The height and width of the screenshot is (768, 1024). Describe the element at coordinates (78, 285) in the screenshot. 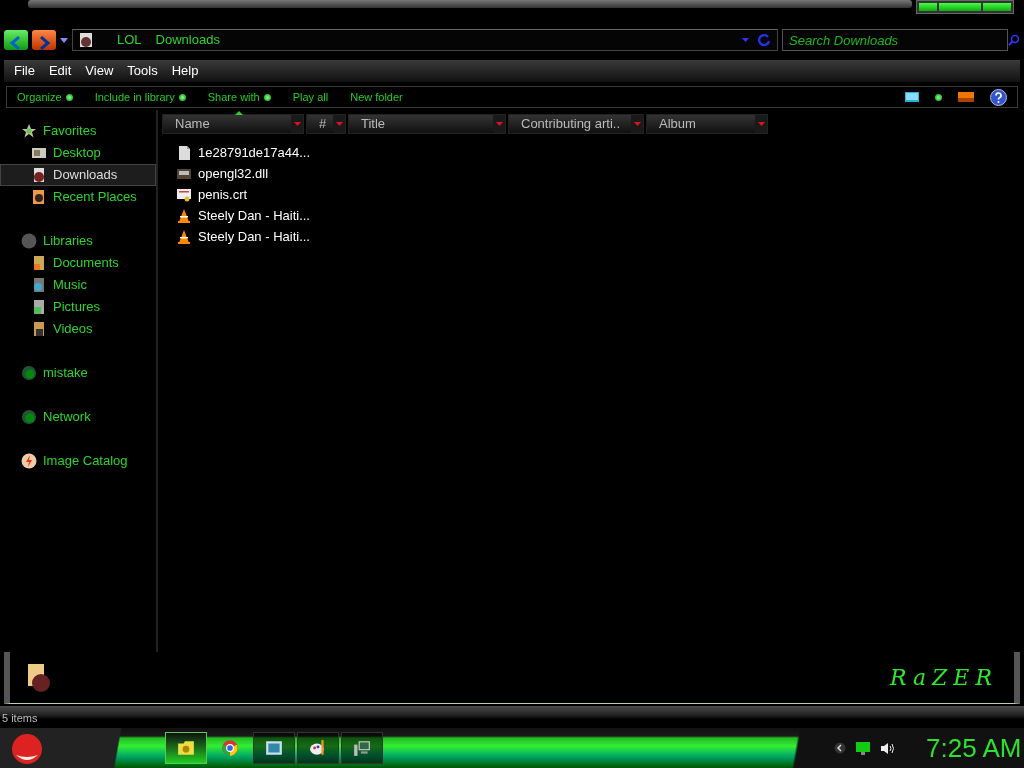

I see `sidebar-item: Music` at that location.